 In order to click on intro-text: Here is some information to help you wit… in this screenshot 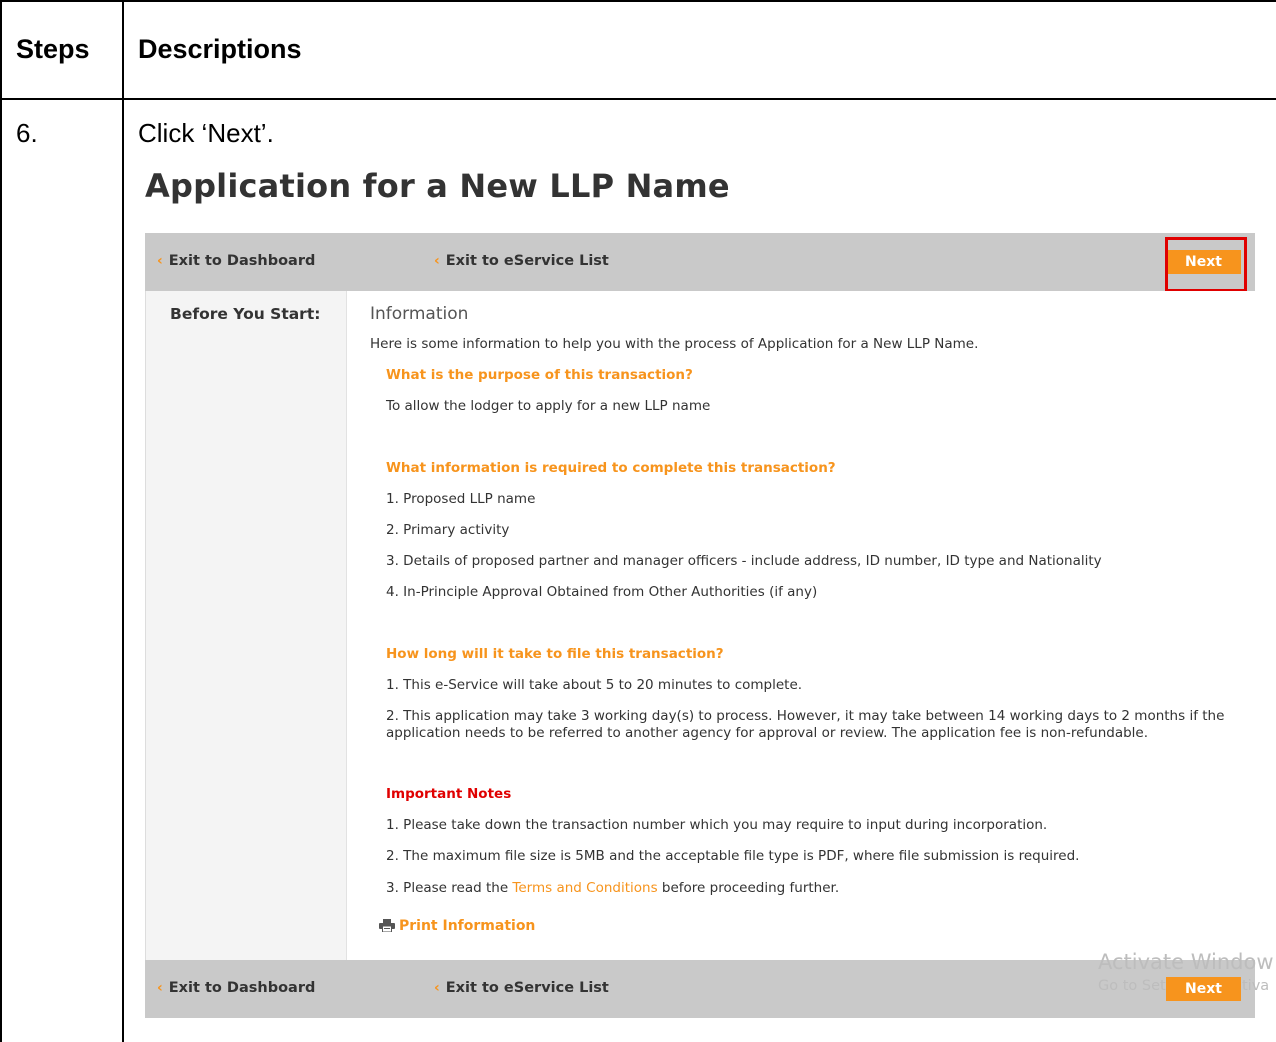, I will do `click(674, 344)`.